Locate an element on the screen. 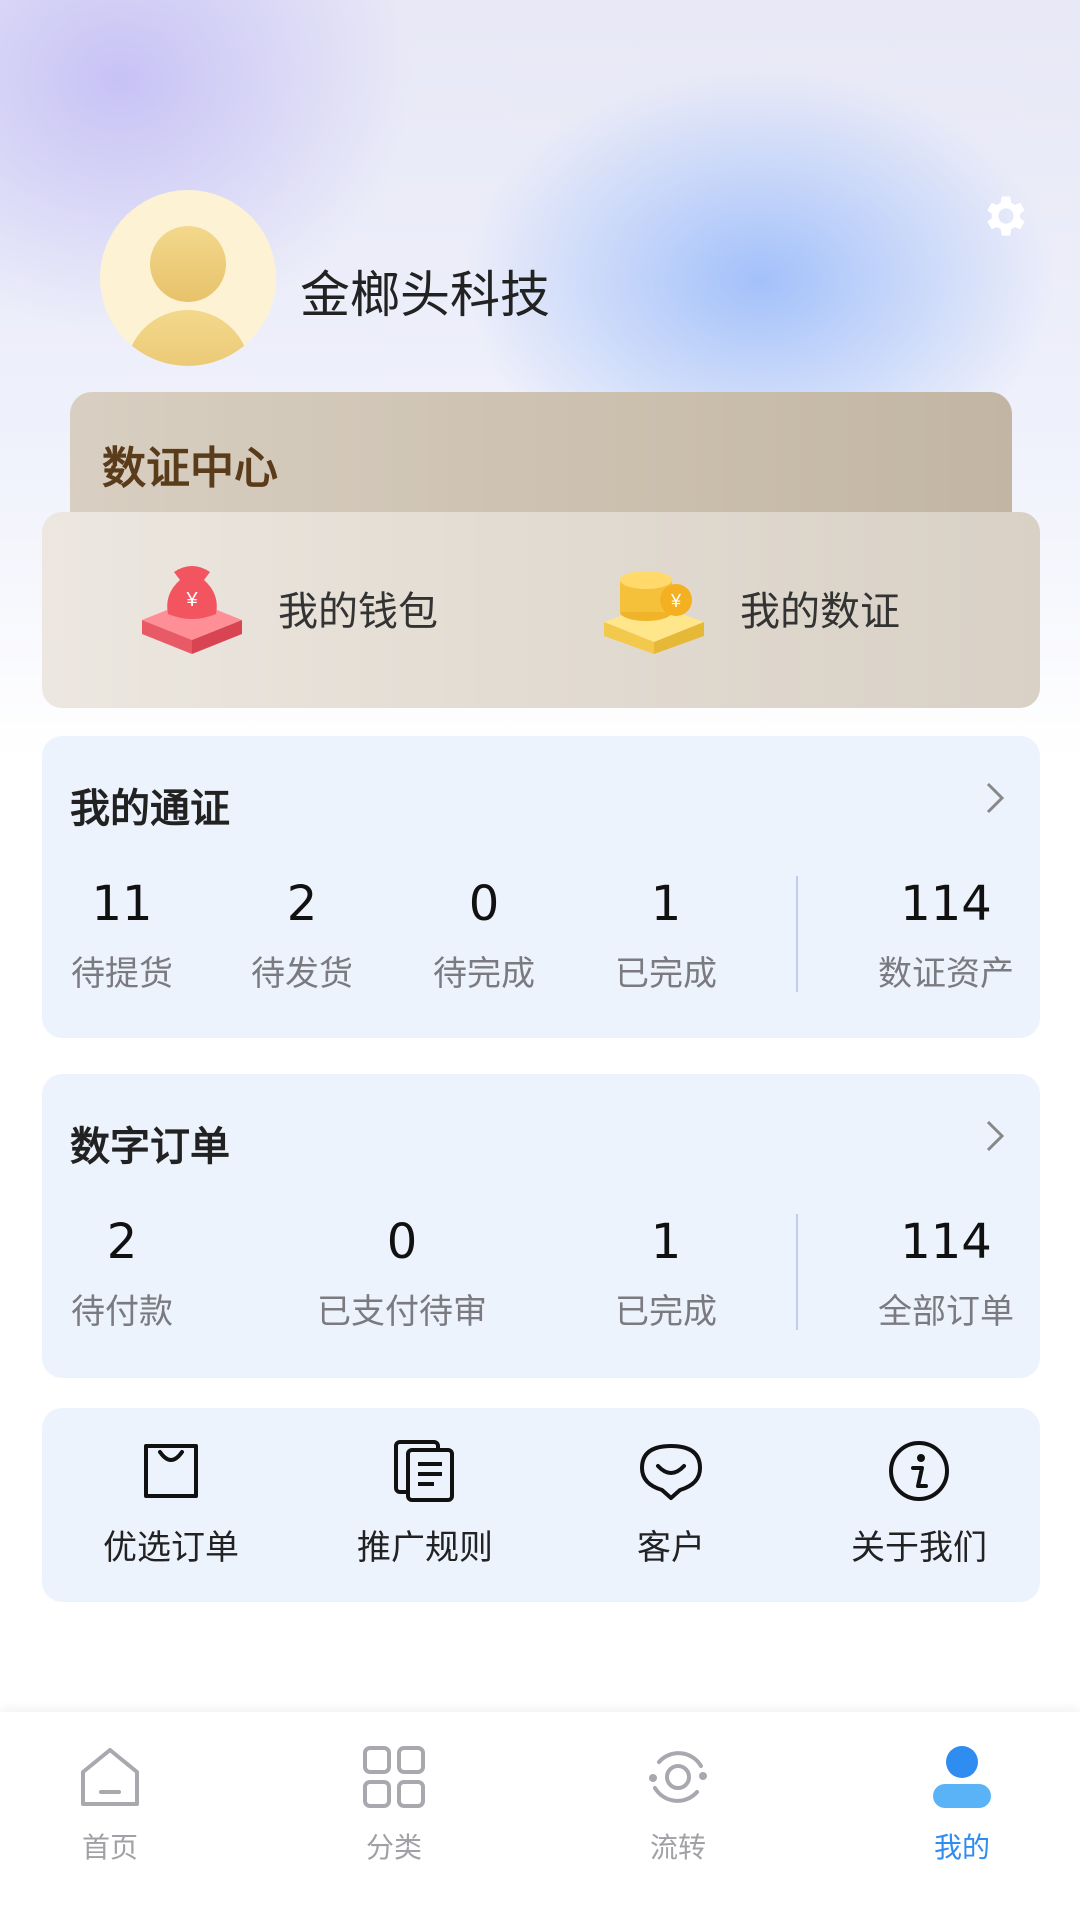 This screenshot has height=1920, width=1080. service-customers: 客户 is located at coordinates (671, 1503).